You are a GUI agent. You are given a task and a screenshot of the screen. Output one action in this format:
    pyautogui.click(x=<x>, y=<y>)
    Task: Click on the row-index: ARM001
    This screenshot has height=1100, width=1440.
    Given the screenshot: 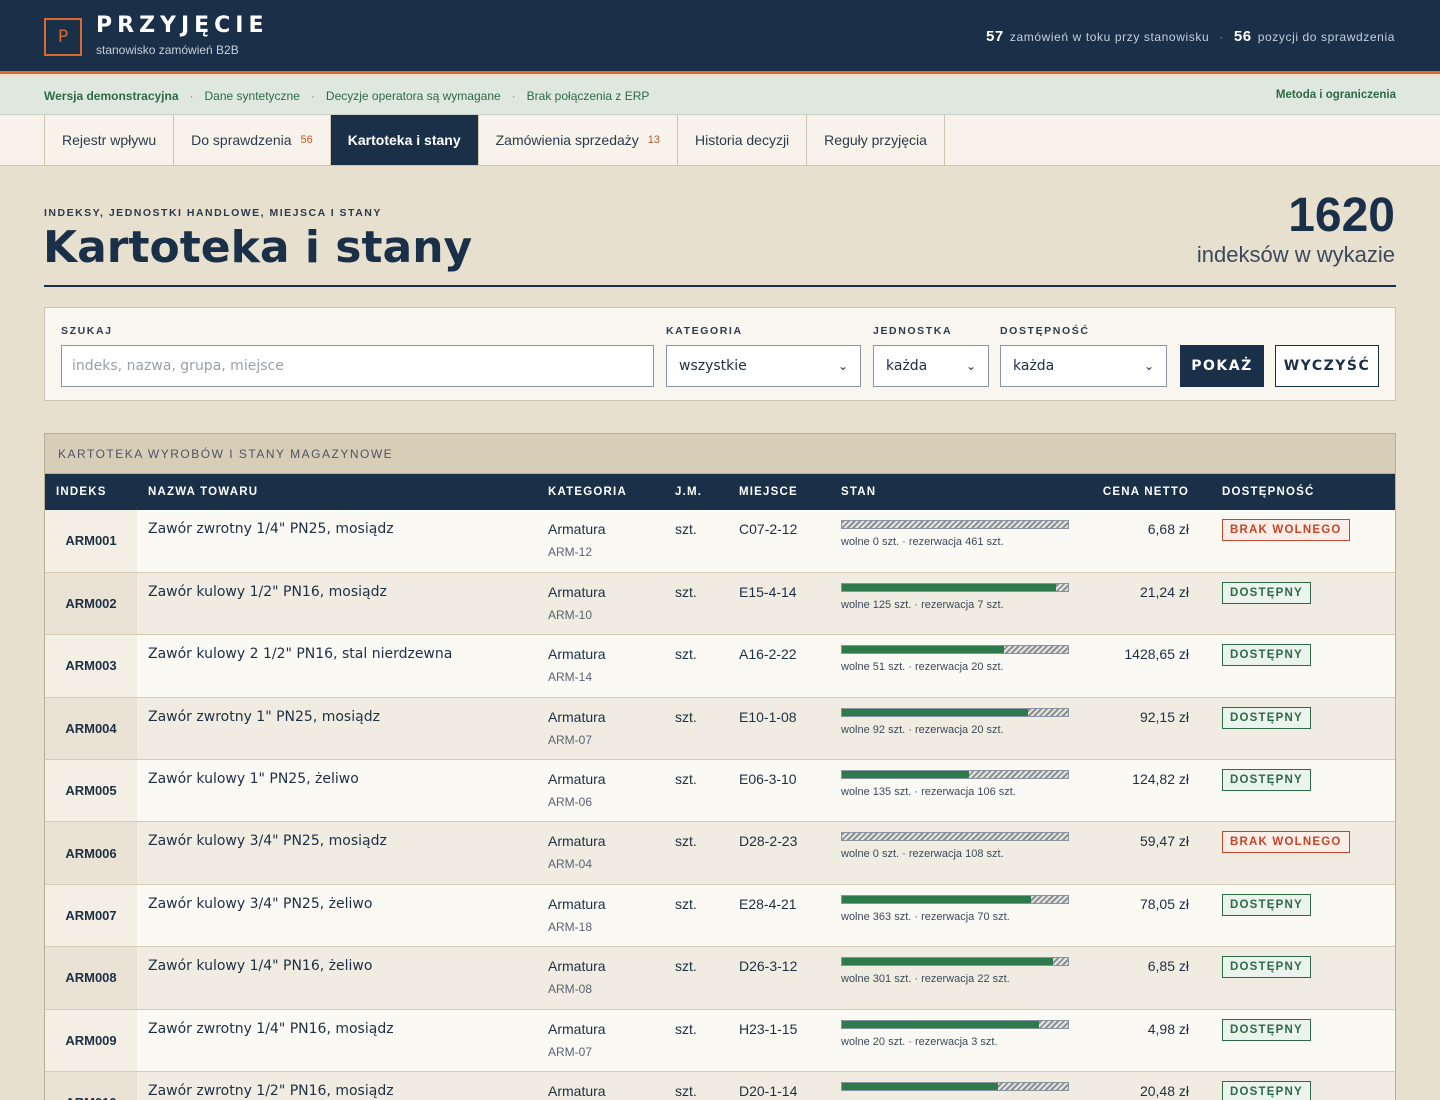 What is the action you would take?
    pyautogui.click(x=91, y=541)
    